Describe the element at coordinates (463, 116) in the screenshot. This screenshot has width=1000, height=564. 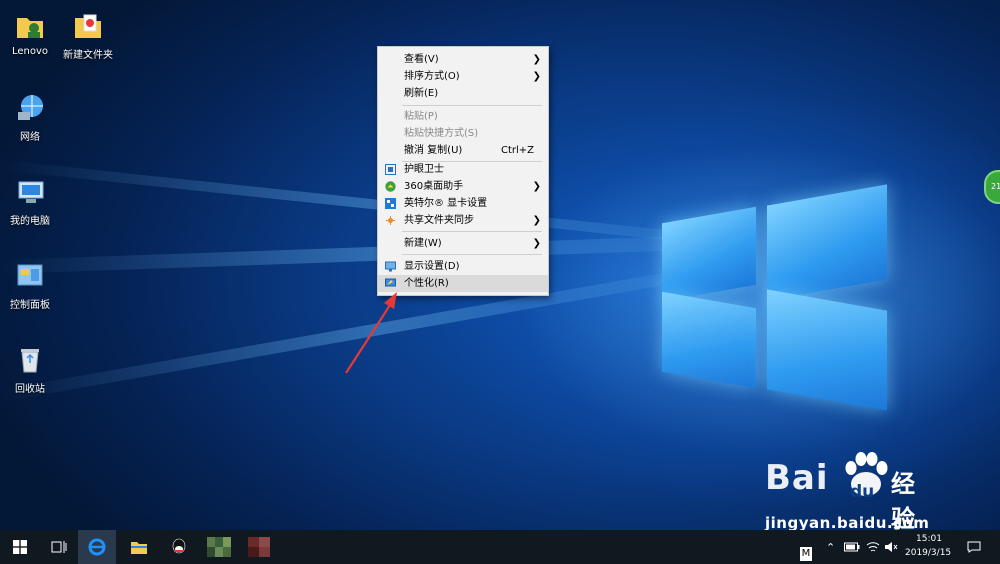
I see `menu-item-paste: 粘贴(P)` at that location.